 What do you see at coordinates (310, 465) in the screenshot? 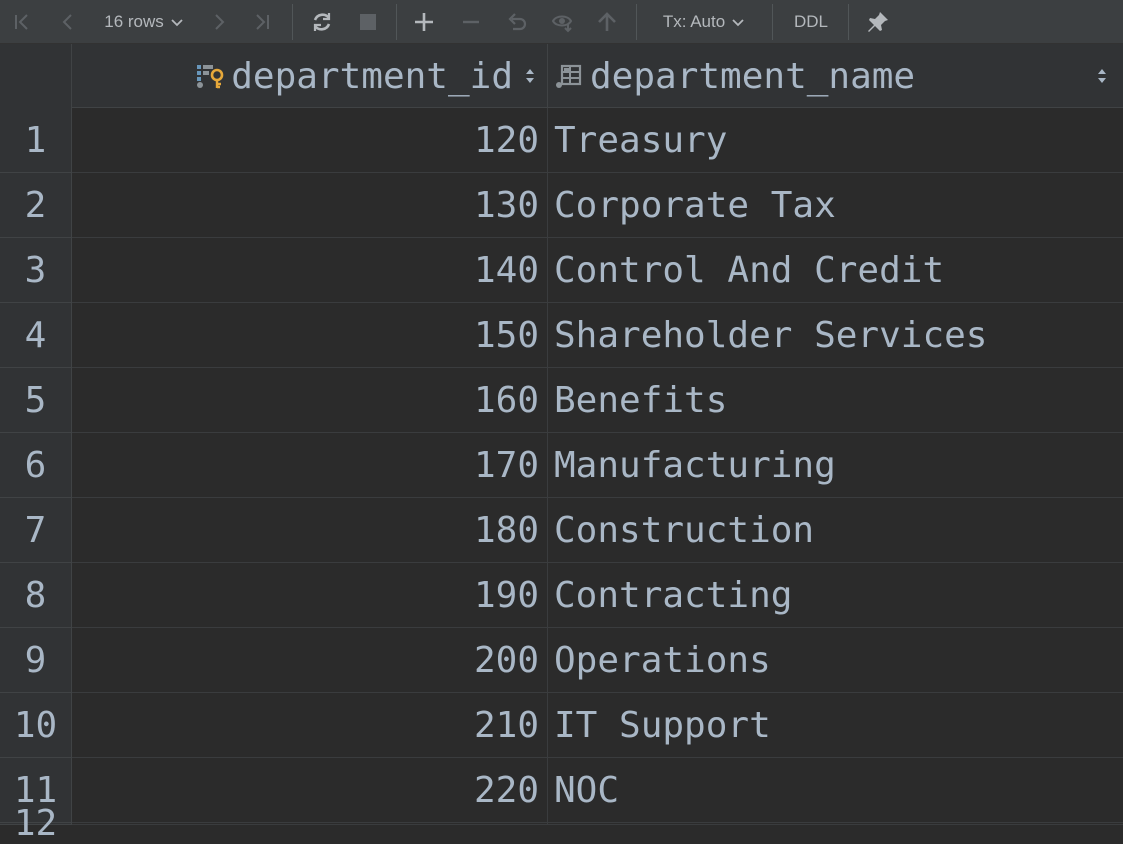
I see `department-id-cell: 170` at bounding box center [310, 465].